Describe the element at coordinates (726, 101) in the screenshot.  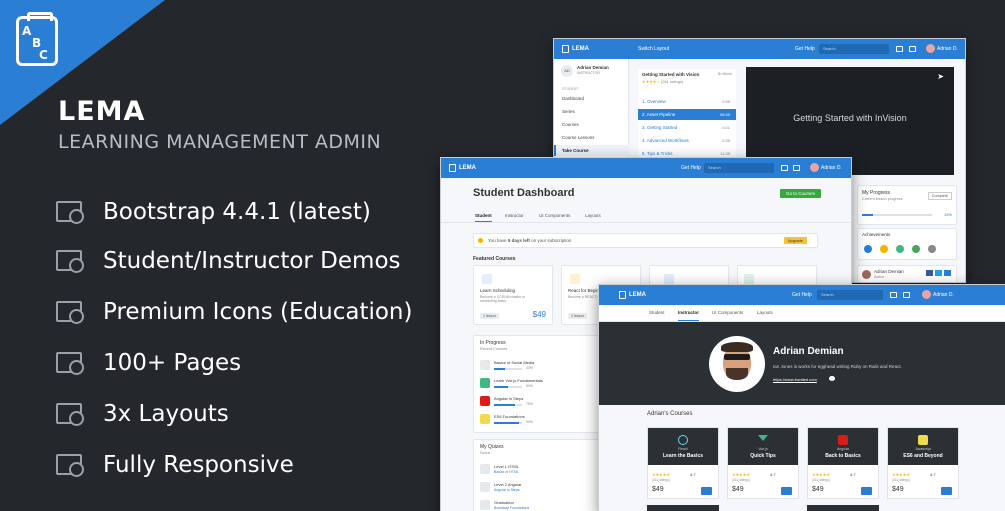
I see `lesson-time: 0:55` at that location.